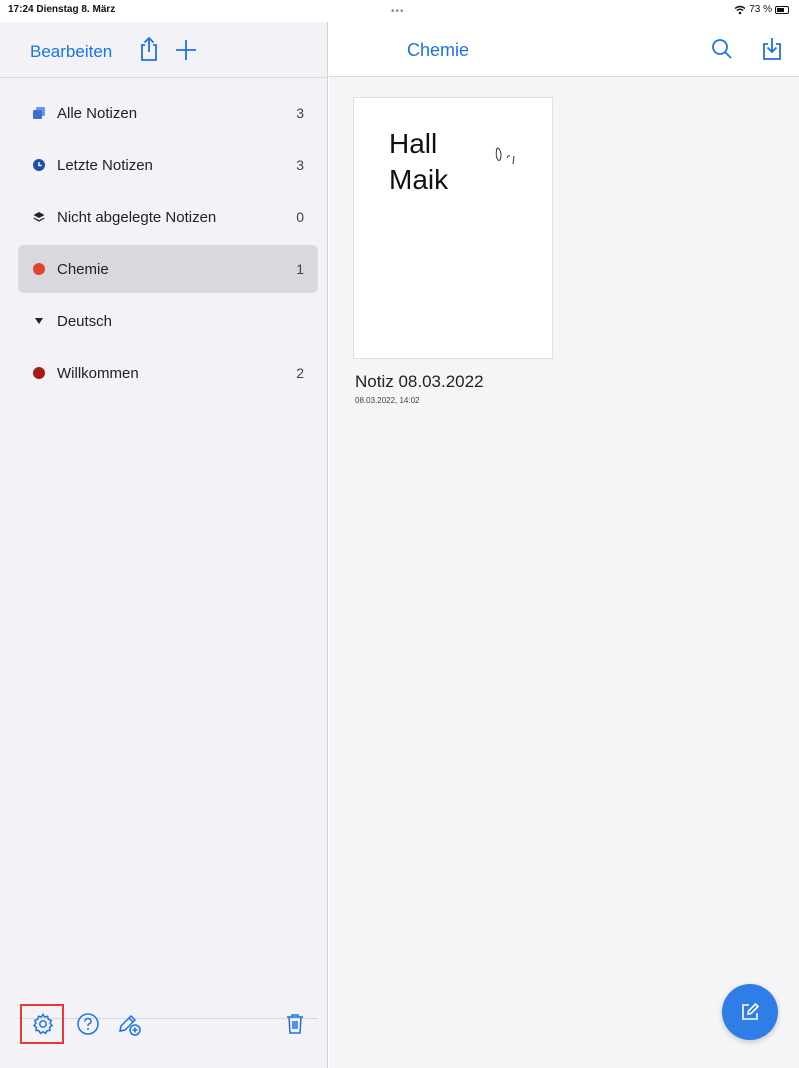 The image size is (799, 1068). I want to click on search-icon, so click(722, 49).